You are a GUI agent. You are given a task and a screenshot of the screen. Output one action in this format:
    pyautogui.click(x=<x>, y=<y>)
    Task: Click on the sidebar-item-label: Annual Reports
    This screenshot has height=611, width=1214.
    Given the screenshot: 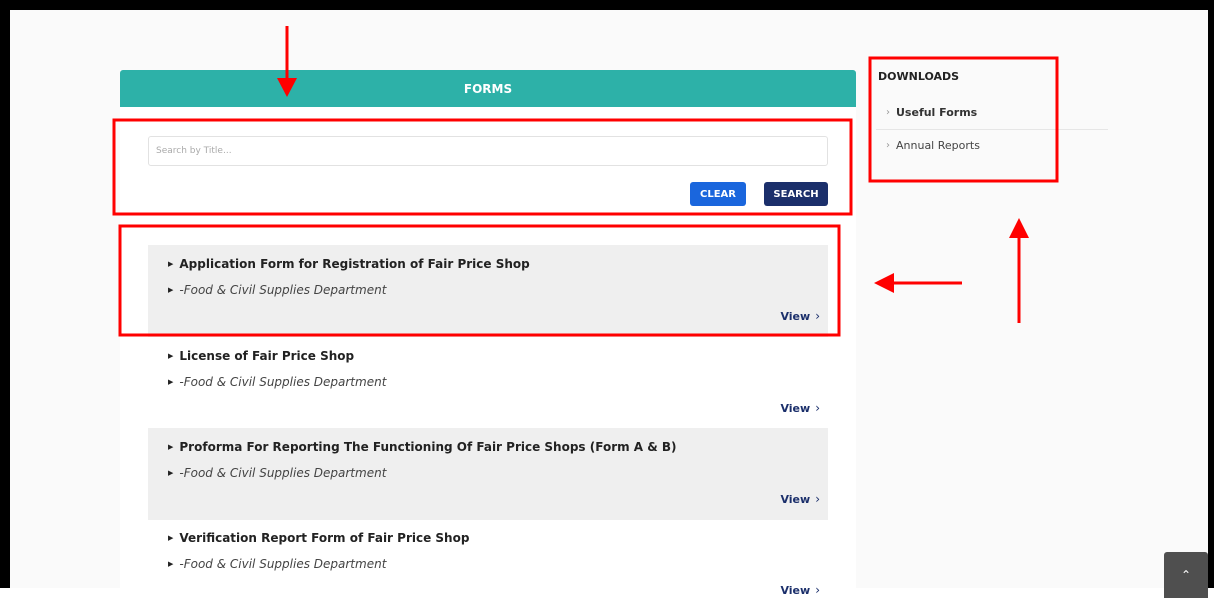 What is the action you would take?
    pyautogui.click(x=938, y=145)
    